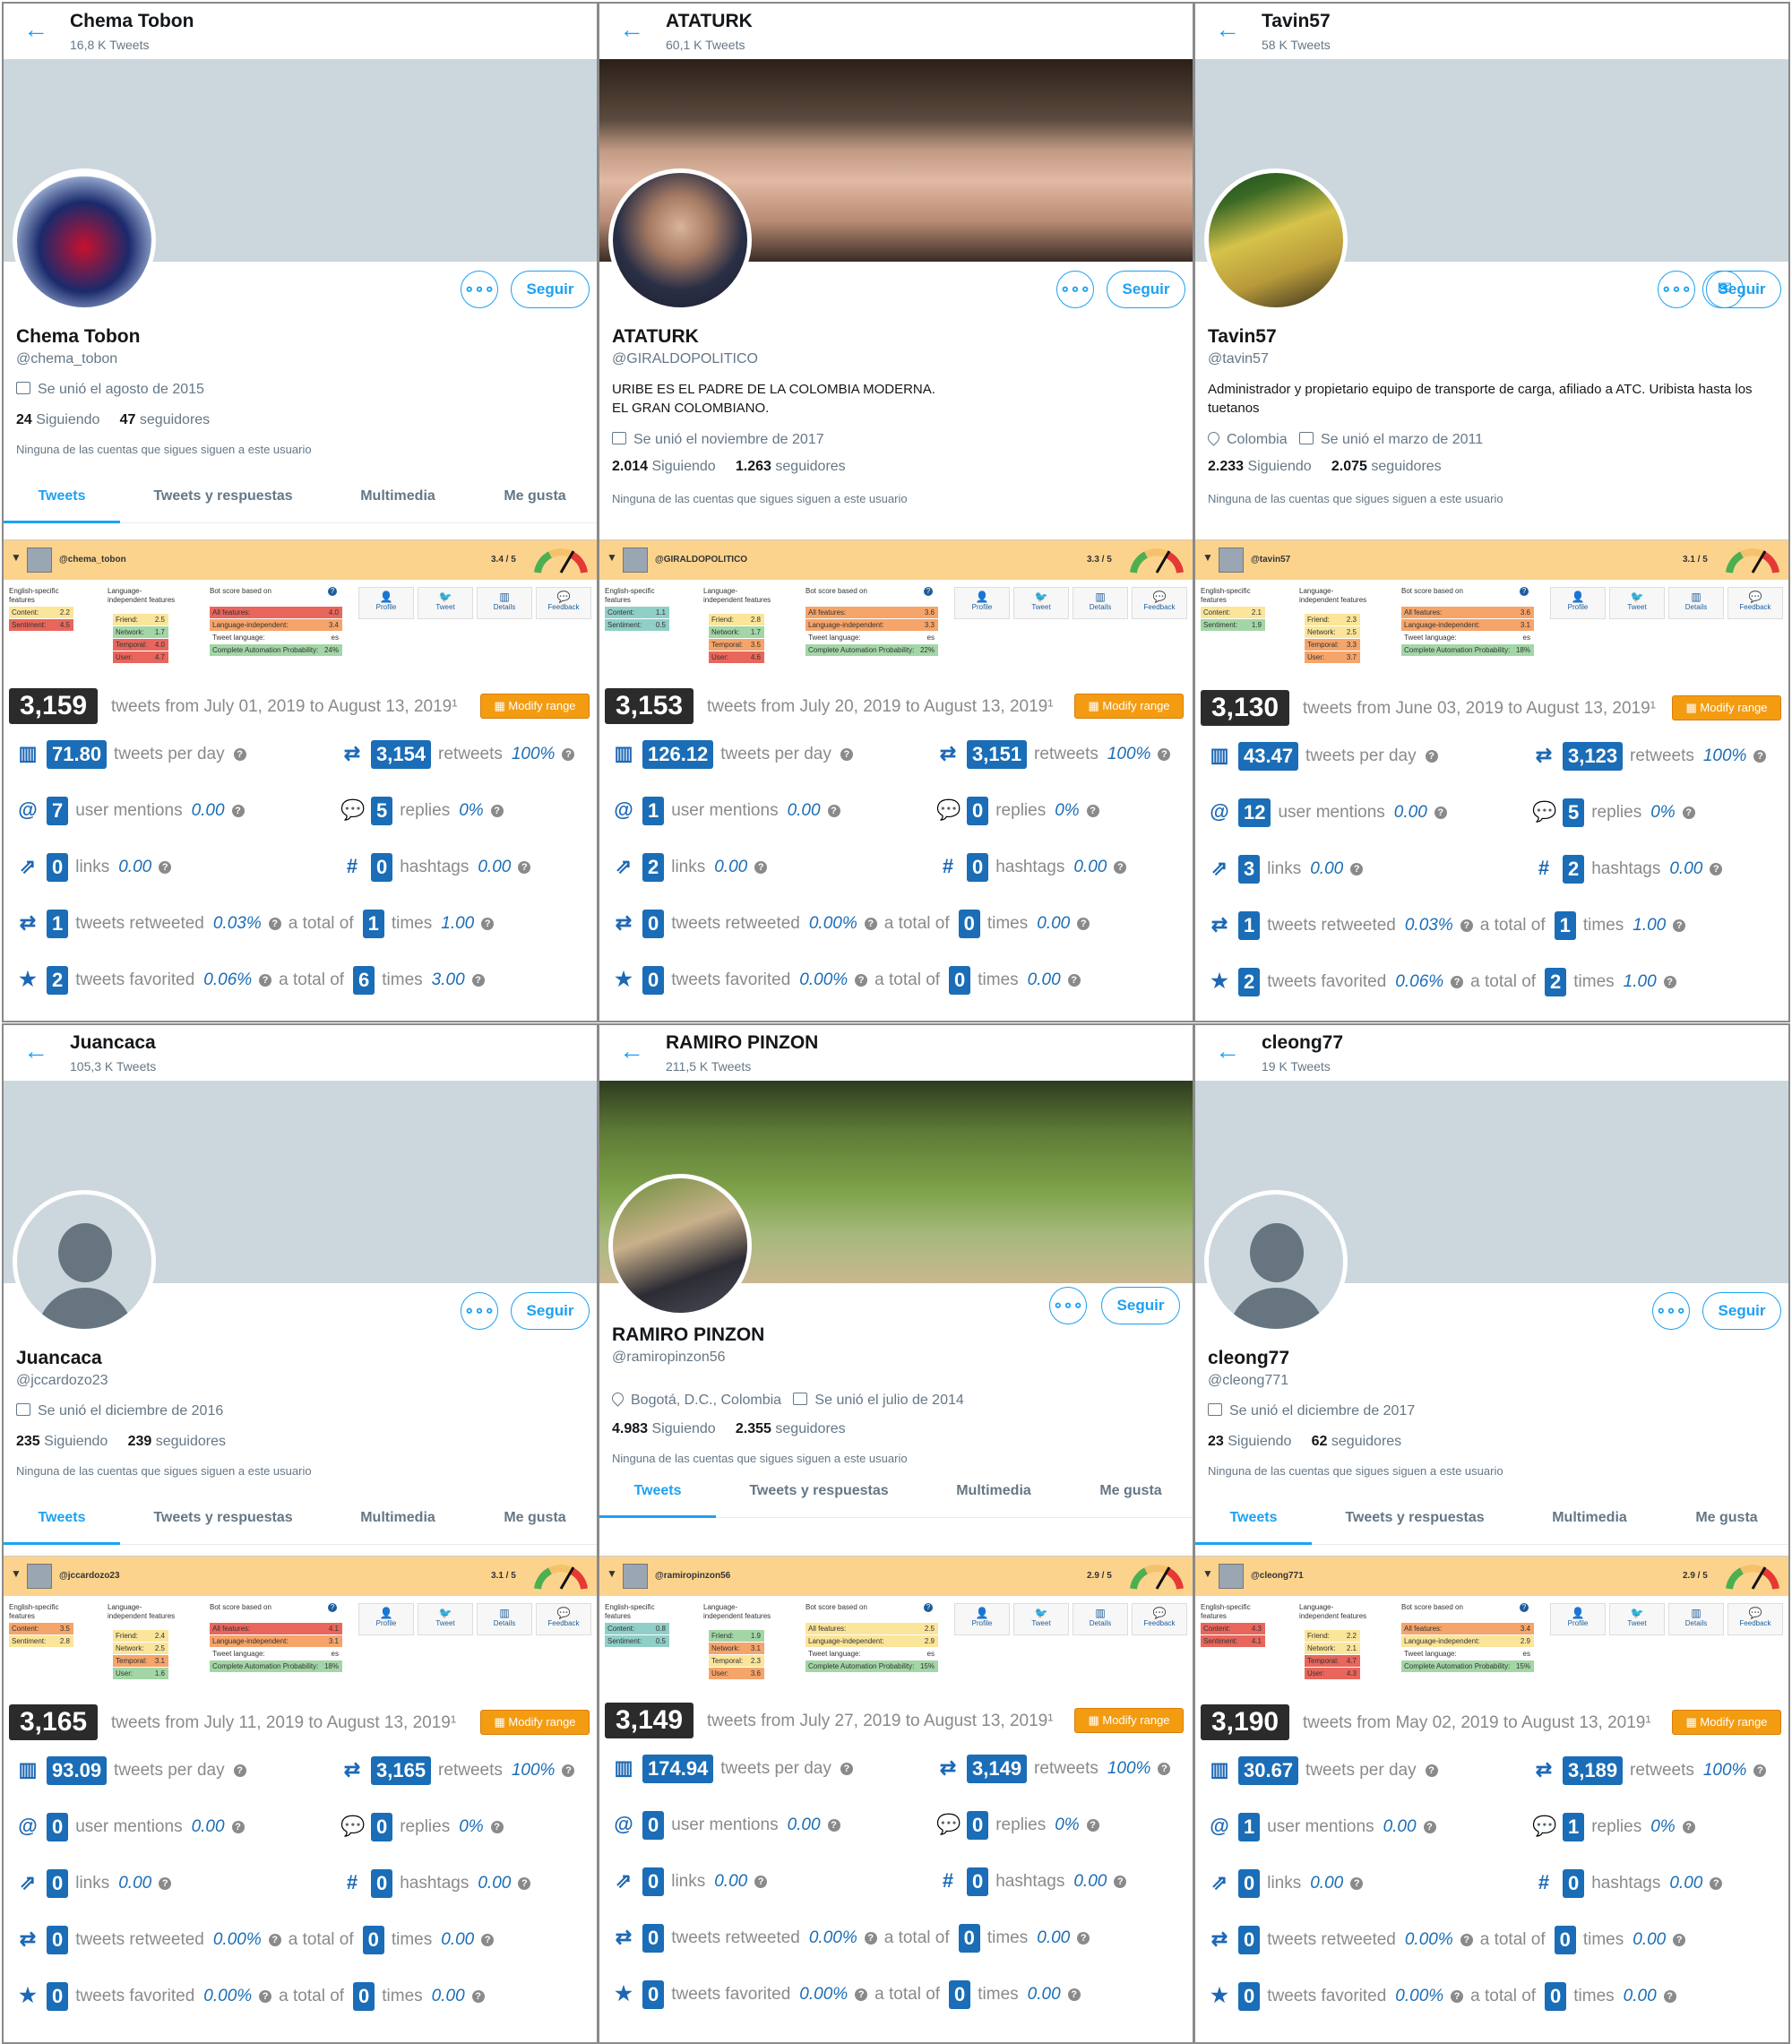 This screenshot has height=2044, width=1792. Describe the element at coordinates (113, 420) in the screenshot. I see `follow-counts: 24 Siguiendo 47 seguidores` at that location.